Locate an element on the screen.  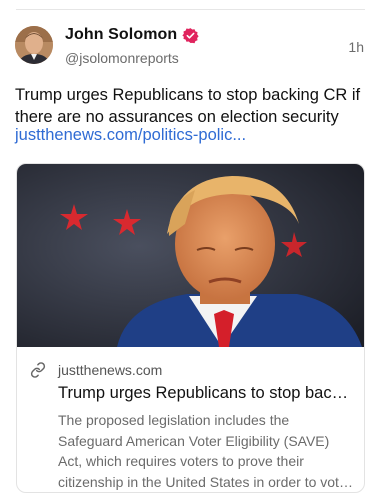
author-display-name: John Solomon is located at coordinates (121, 35).